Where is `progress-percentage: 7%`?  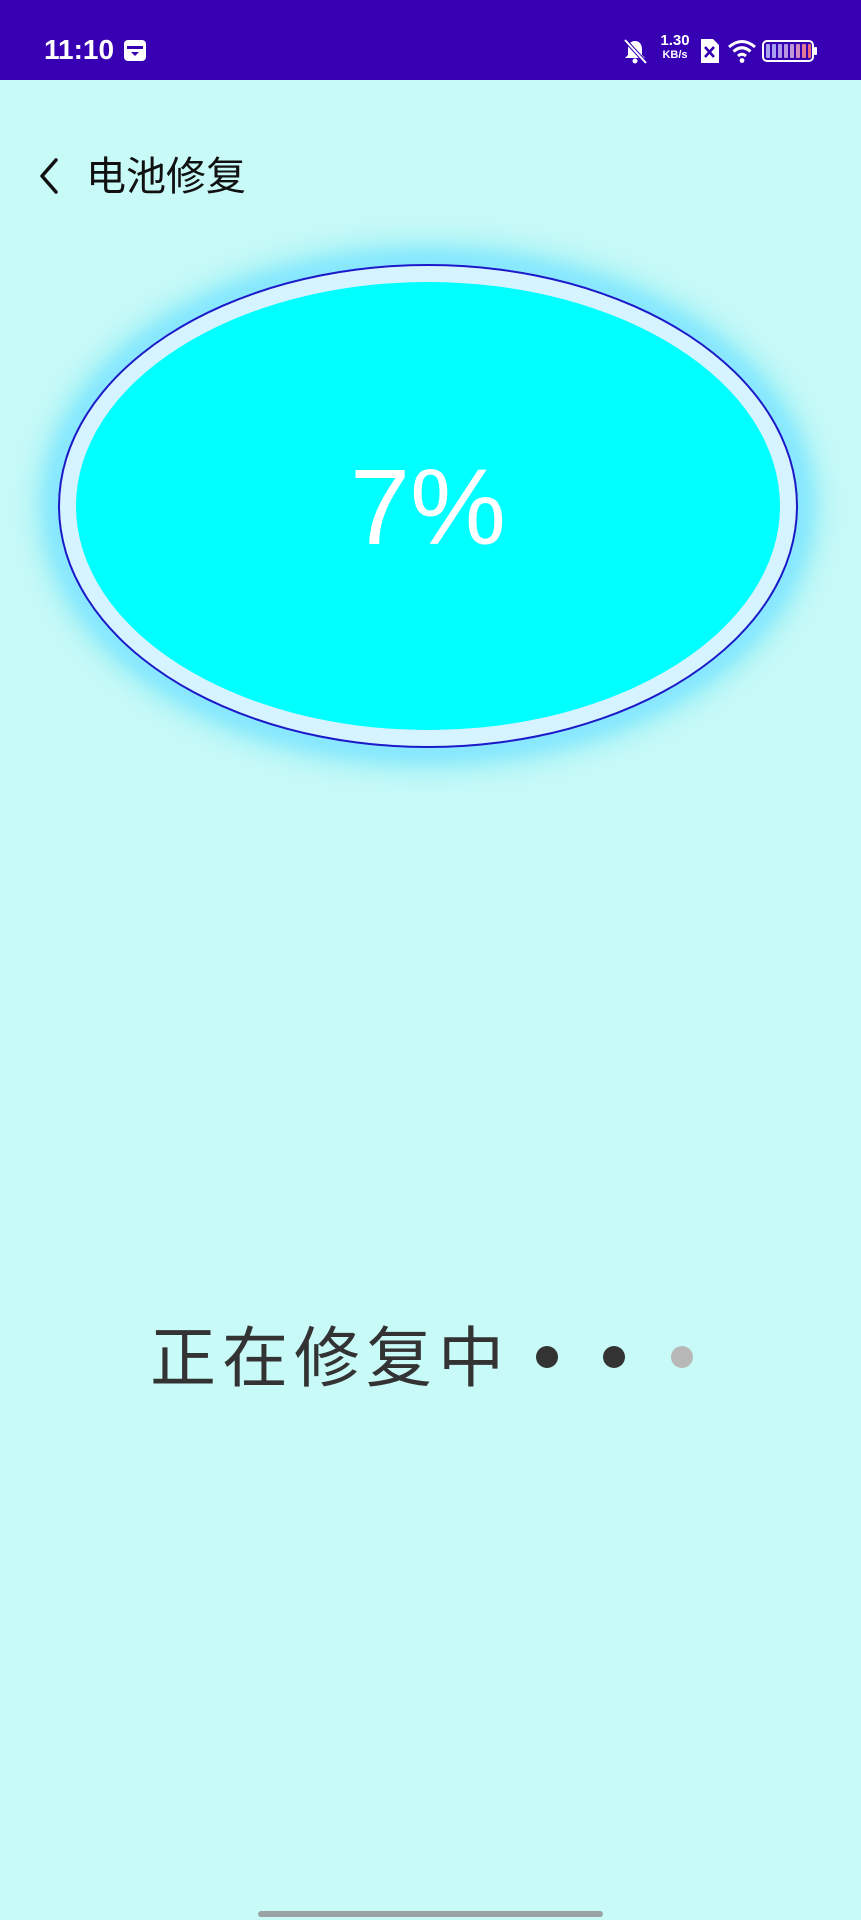
progress-percentage: 7% is located at coordinates (428, 506).